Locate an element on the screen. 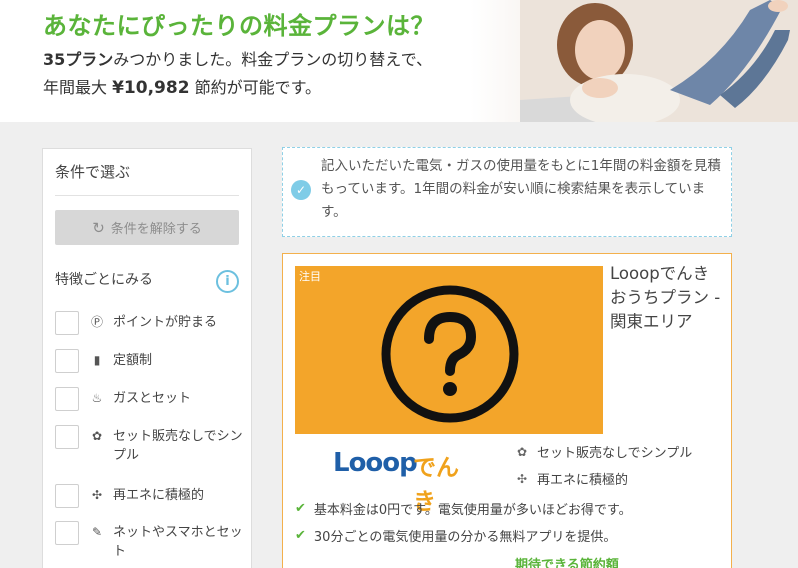 The image size is (798, 568). logo-main: Looop is located at coordinates (375, 463).